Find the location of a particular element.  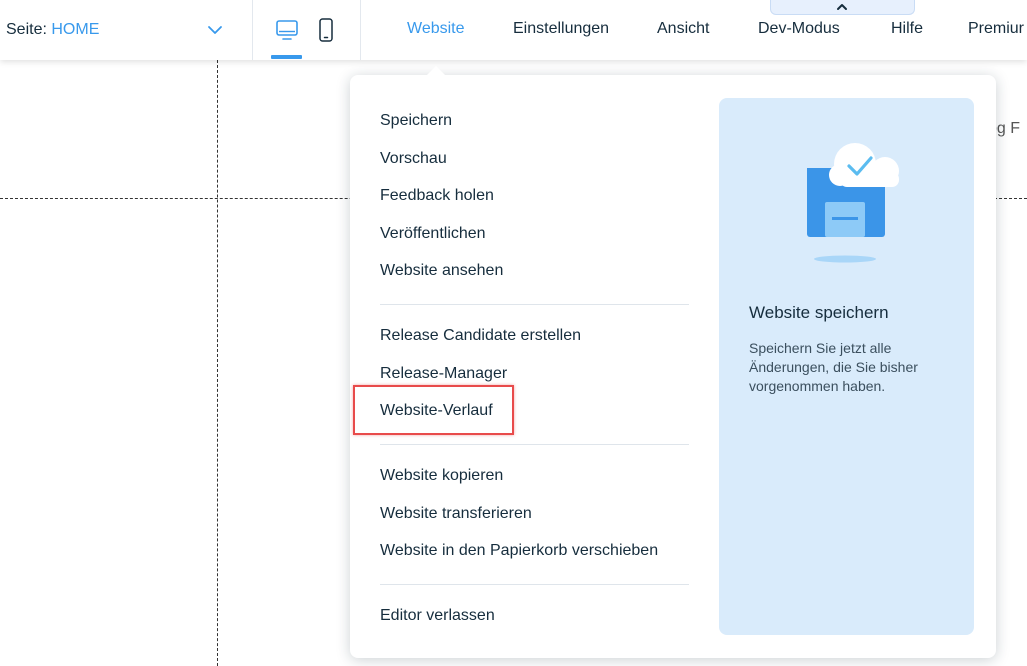

menu-item-vorschau: Vorschau is located at coordinates (413, 159).